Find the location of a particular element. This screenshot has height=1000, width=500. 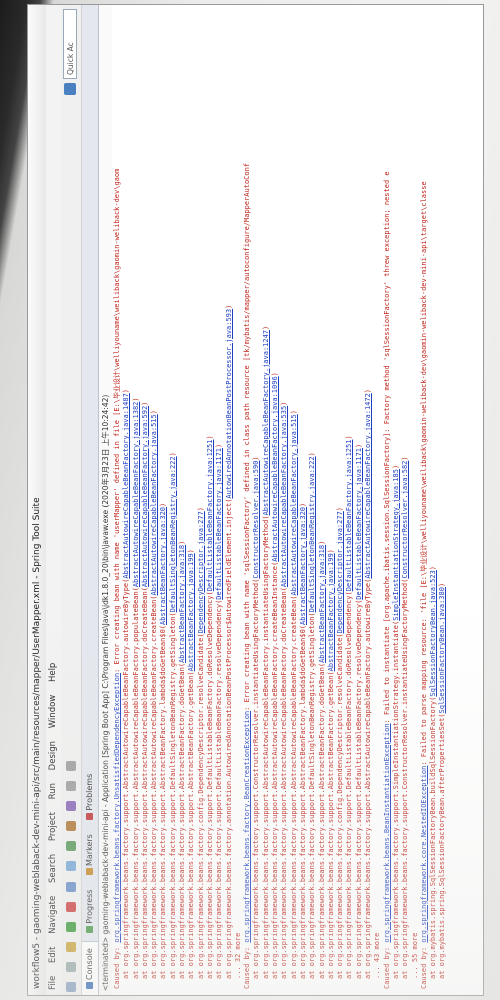

menu-file: File is located at coordinates (53, 983).